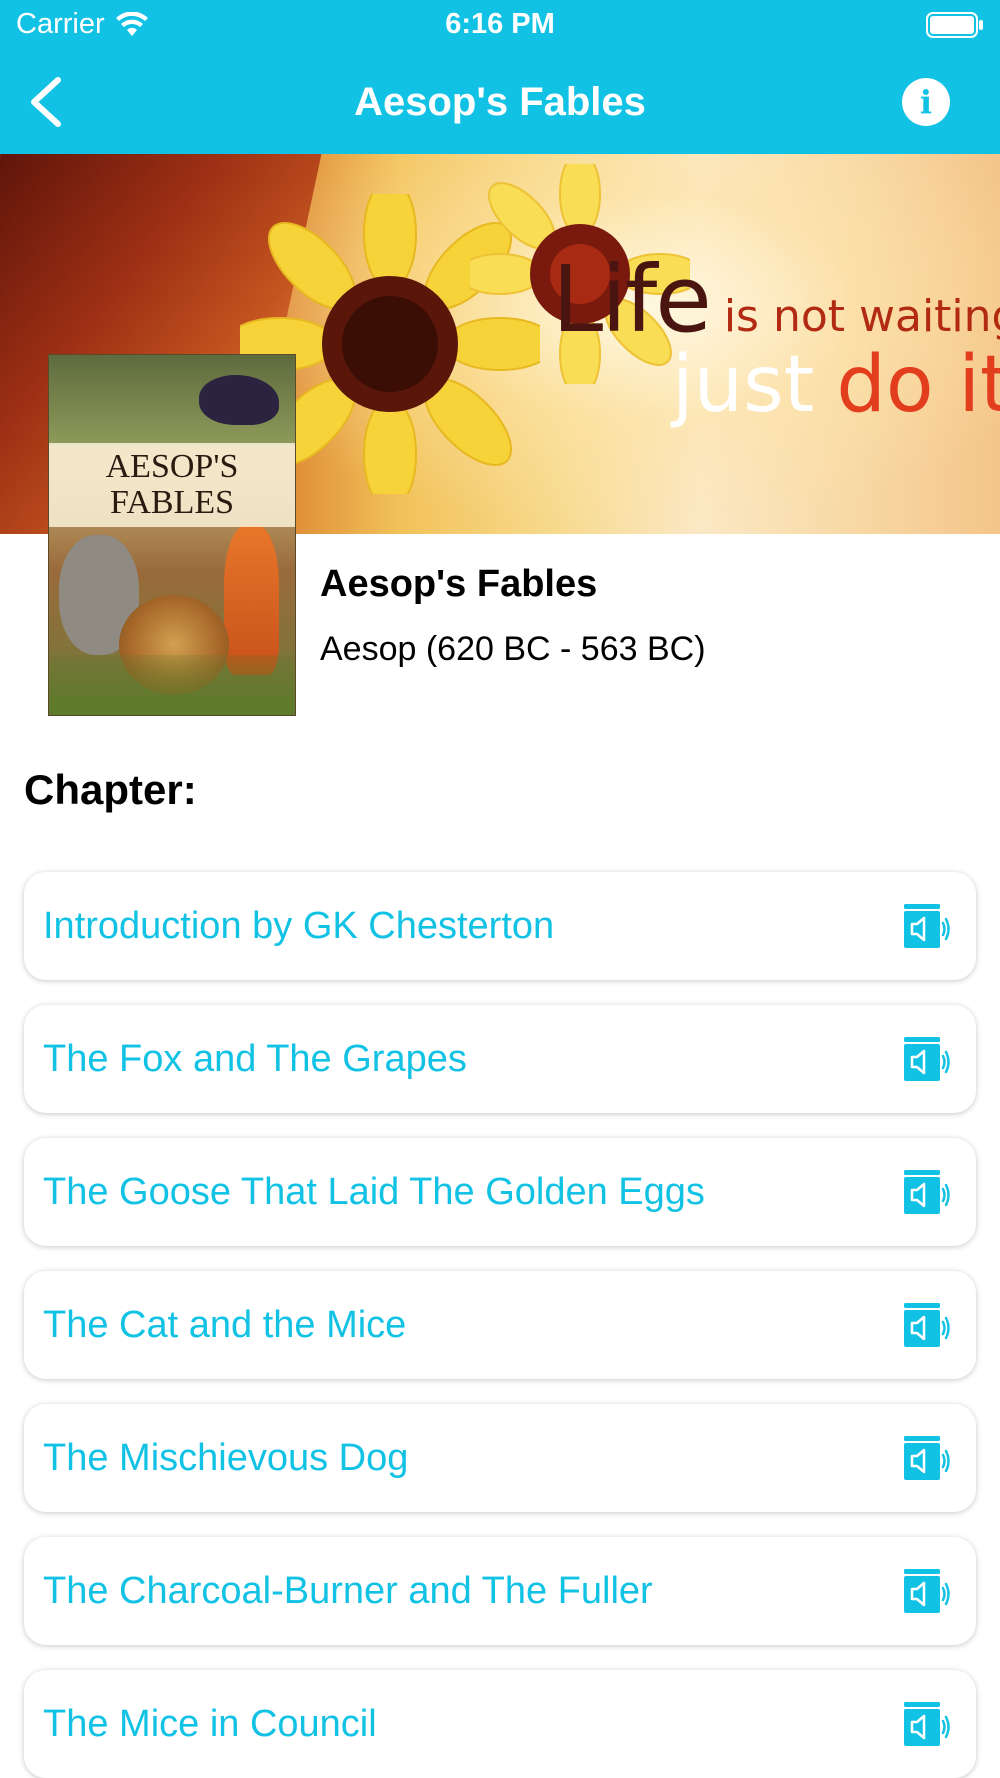 This screenshot has height=1778, width=1000. Describe the element at coordinates (459, 584) in the screenshot. I see `book-title: Aesop's Fables` at that location.